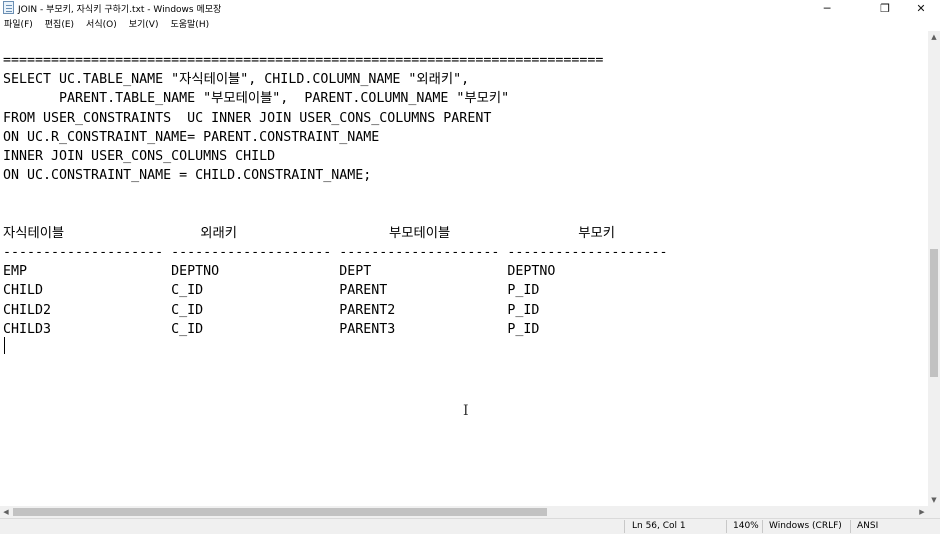 This screenshot has width=940, height=534. I want to click on ibeam-cursor-icon: I, so click(466, 411).